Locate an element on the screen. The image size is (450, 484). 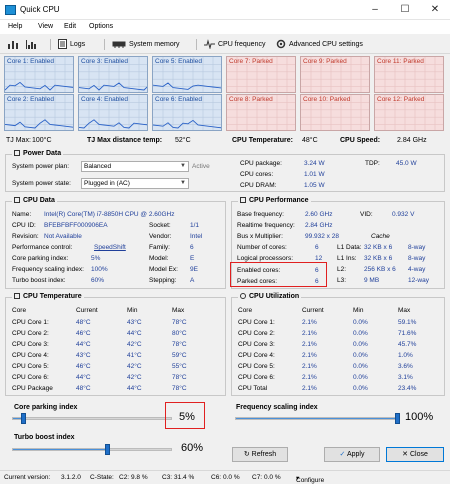
core-tile: Core 6: Enabled is located at coordinates (187, 112).